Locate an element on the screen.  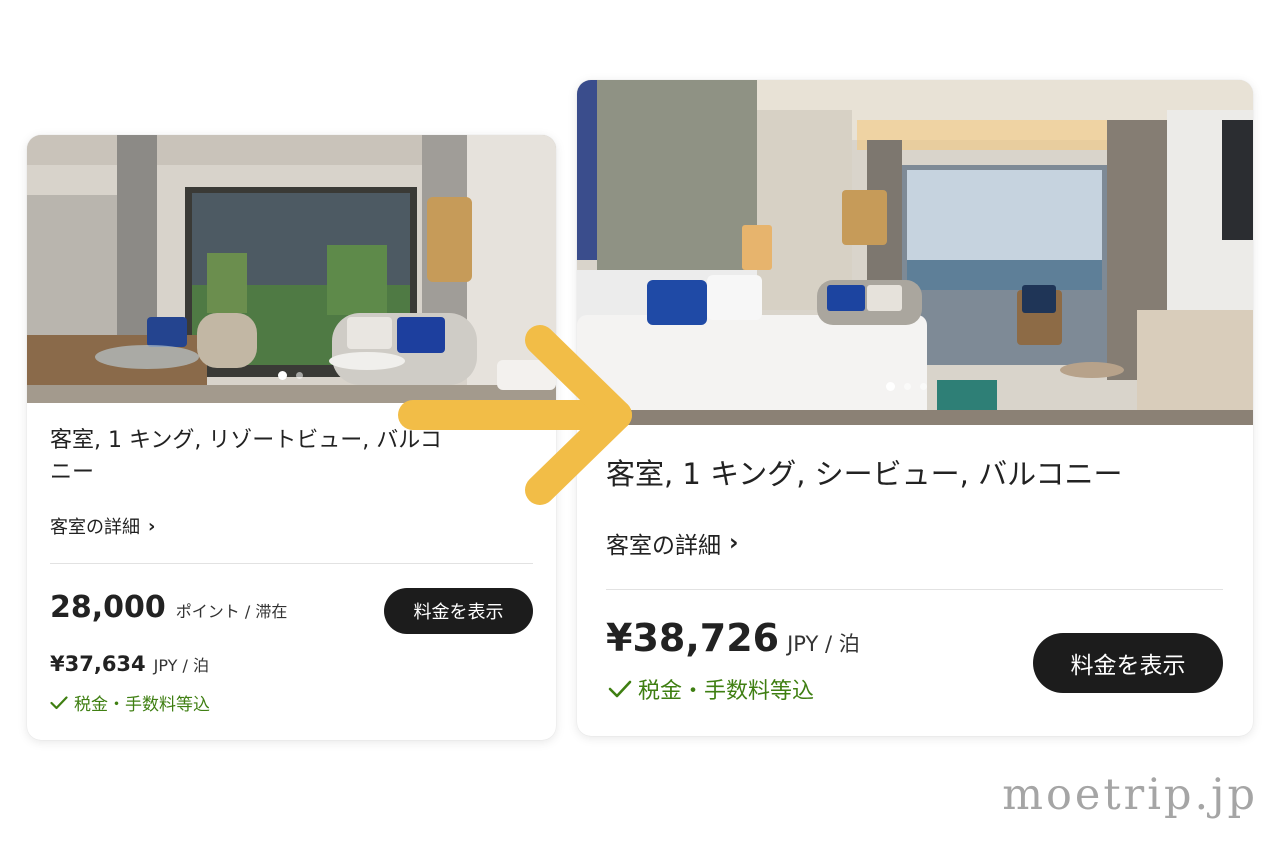
price-amount: ¥38,726 is located at coordinates (693, 638).